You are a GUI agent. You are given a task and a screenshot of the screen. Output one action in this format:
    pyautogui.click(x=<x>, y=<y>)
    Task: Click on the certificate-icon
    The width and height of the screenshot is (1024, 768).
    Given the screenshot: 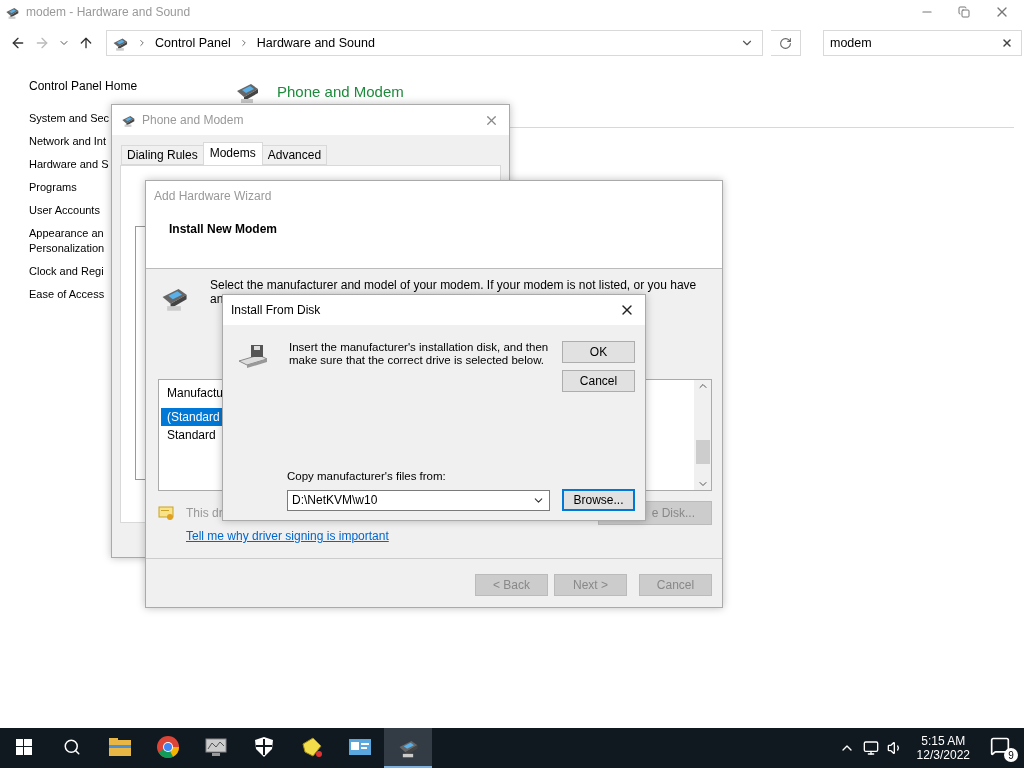 What is the action you would take?
    pyautogui.click(x=166, y=513)
    